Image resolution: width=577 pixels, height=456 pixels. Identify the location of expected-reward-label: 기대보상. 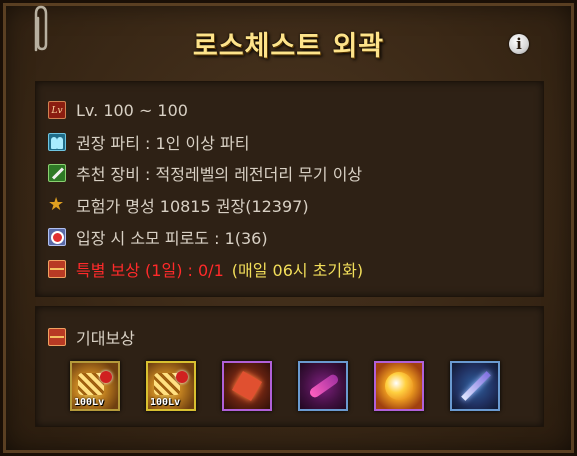
(105, 338).